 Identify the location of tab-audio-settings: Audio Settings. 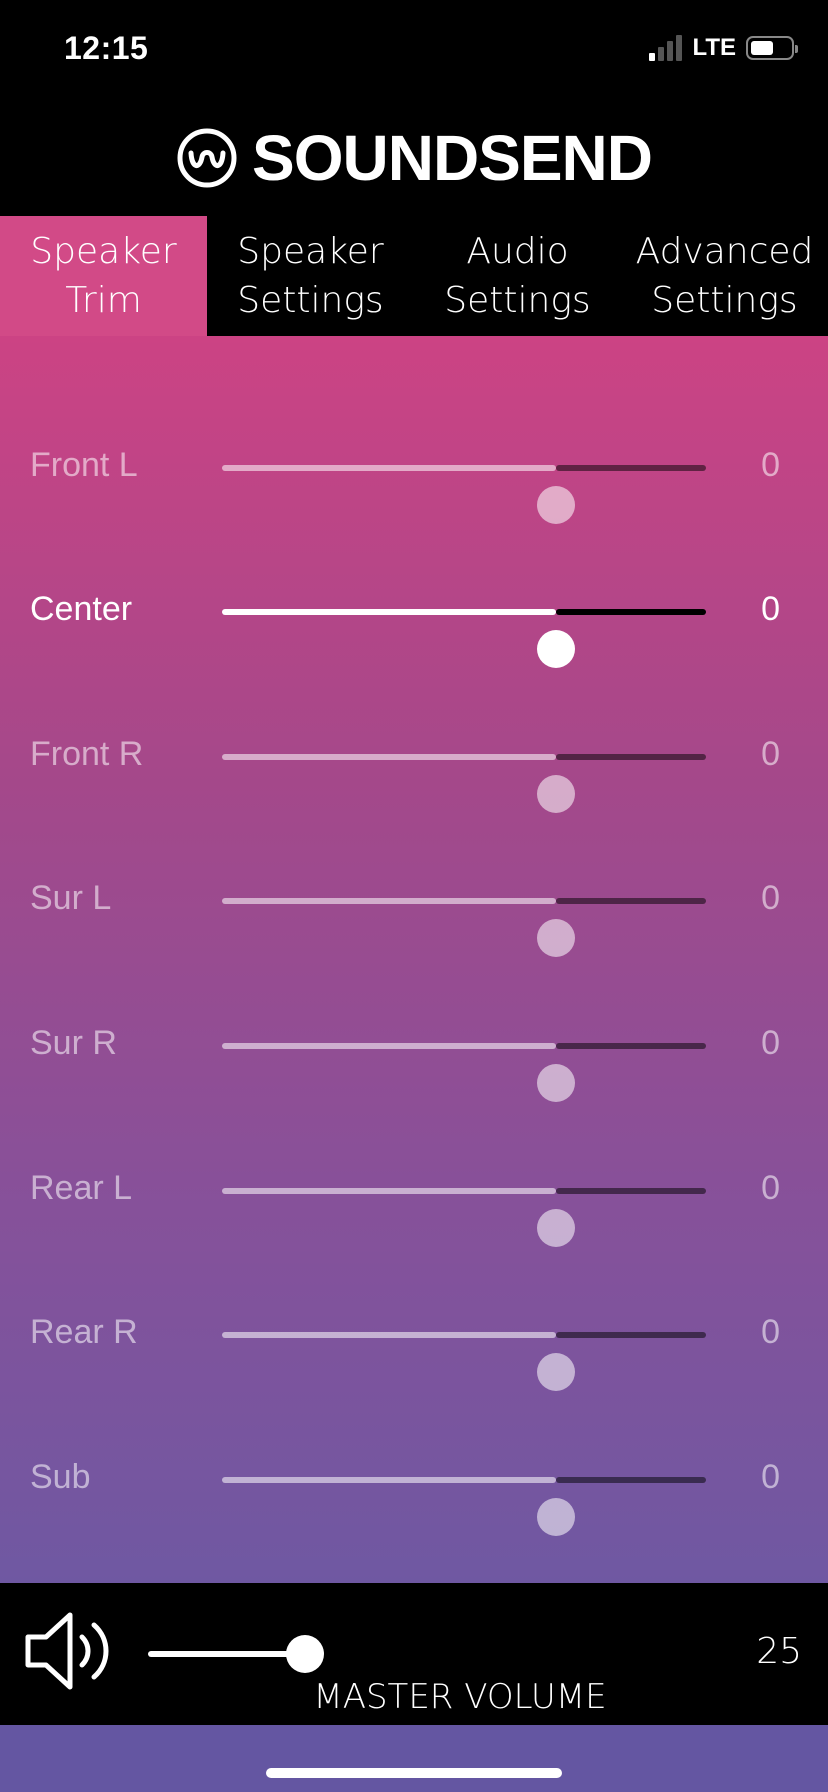
(517, 276).